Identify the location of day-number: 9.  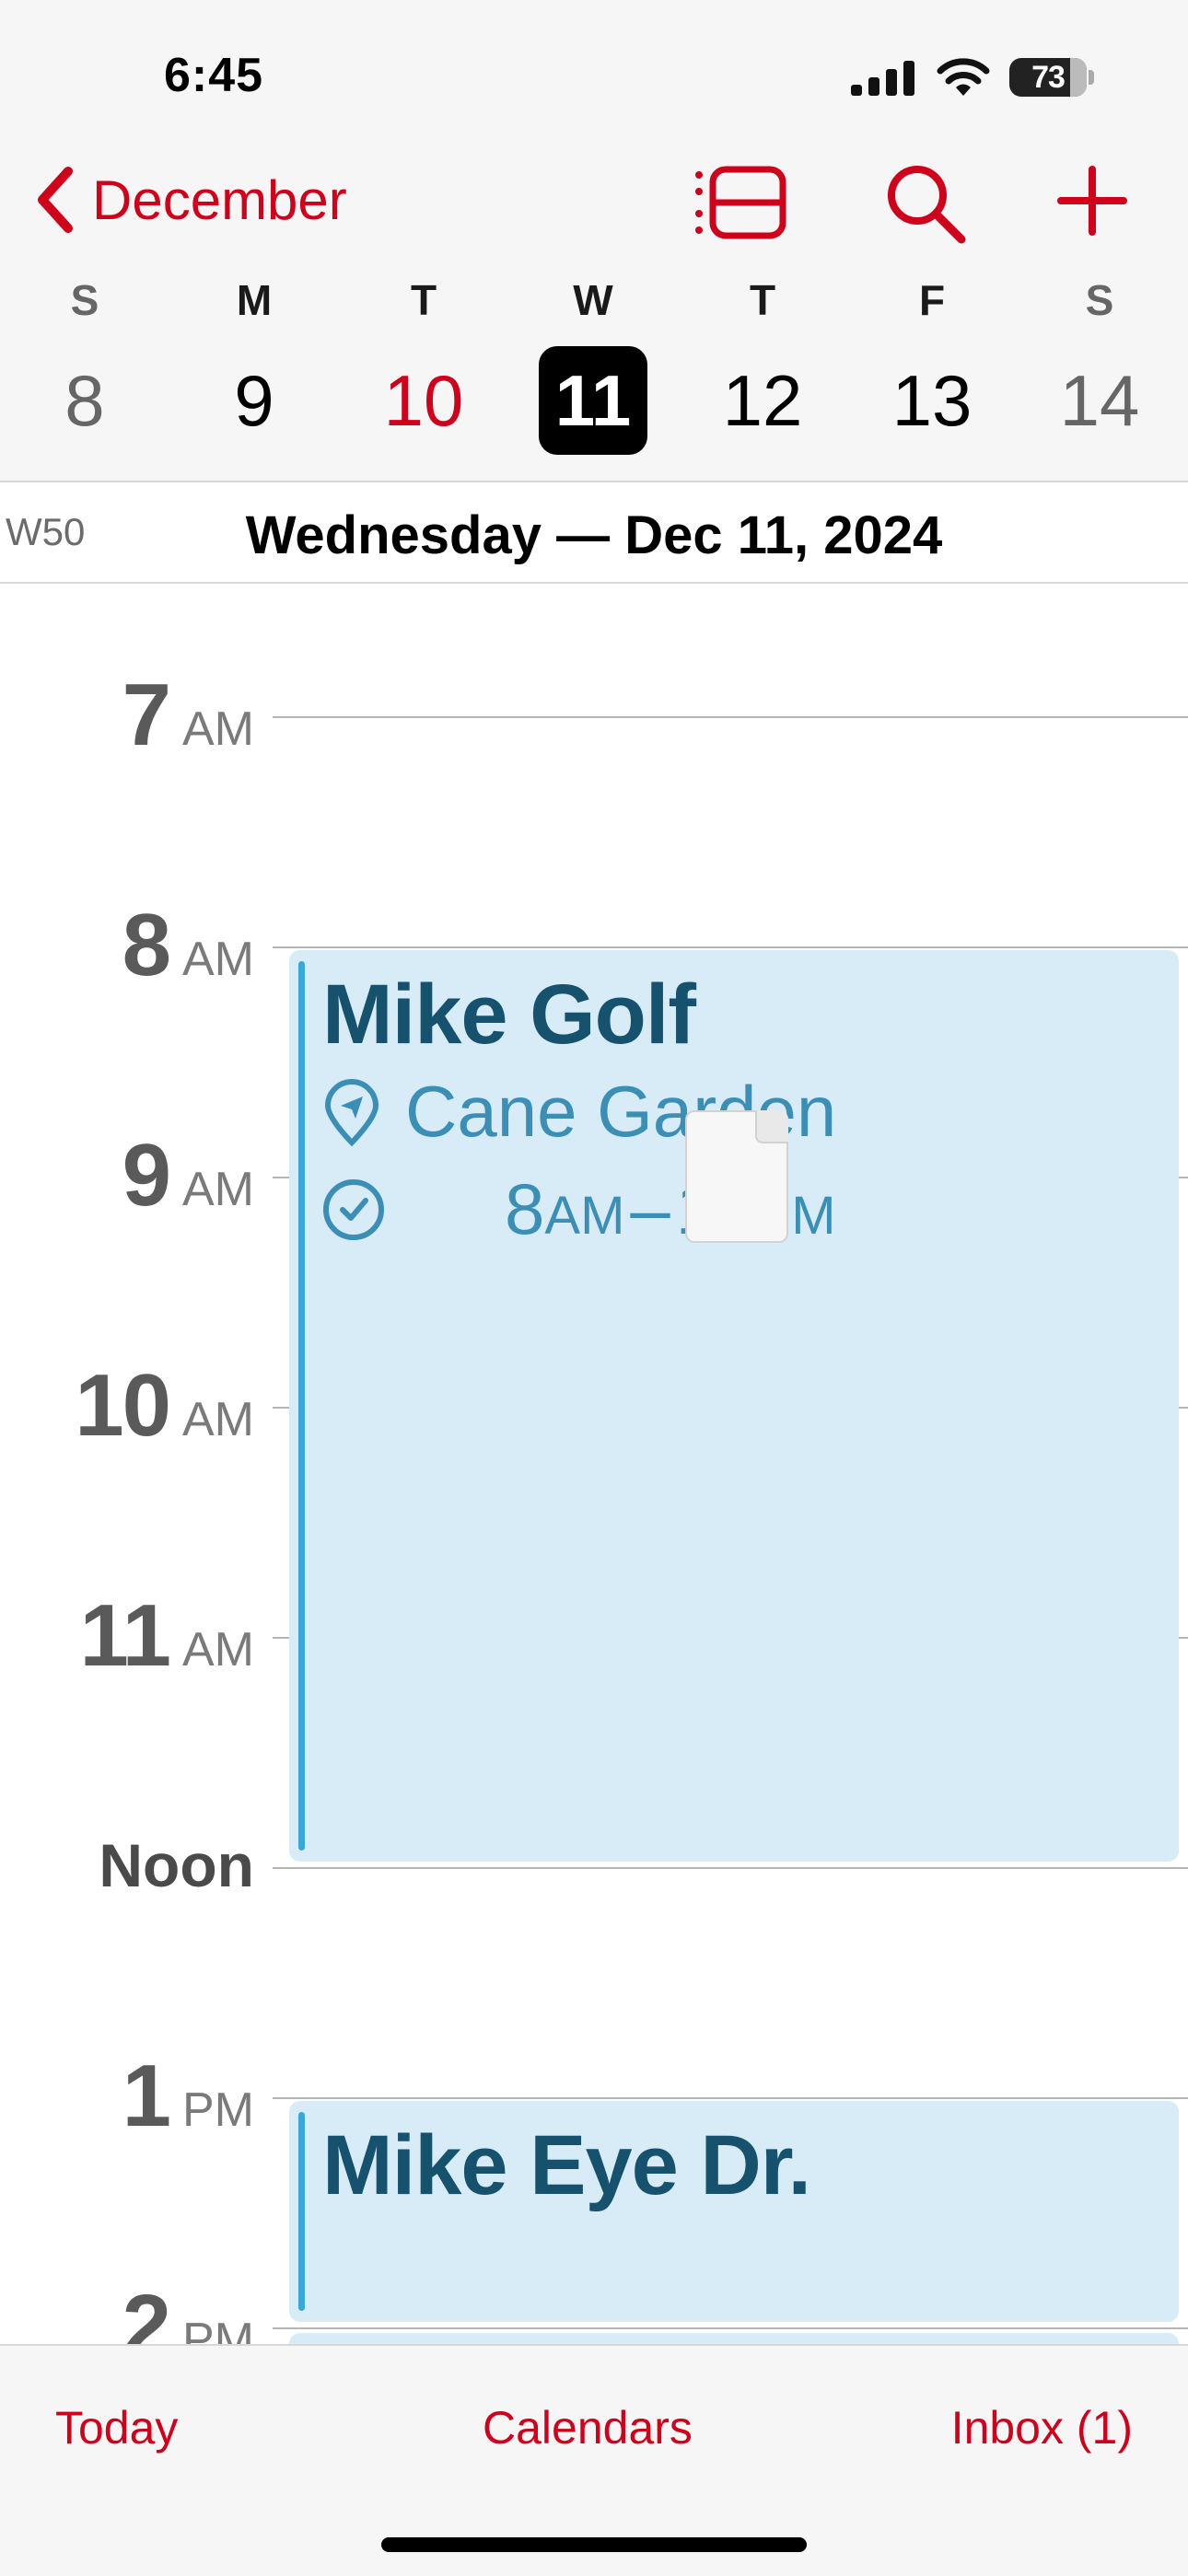
(254, 400).